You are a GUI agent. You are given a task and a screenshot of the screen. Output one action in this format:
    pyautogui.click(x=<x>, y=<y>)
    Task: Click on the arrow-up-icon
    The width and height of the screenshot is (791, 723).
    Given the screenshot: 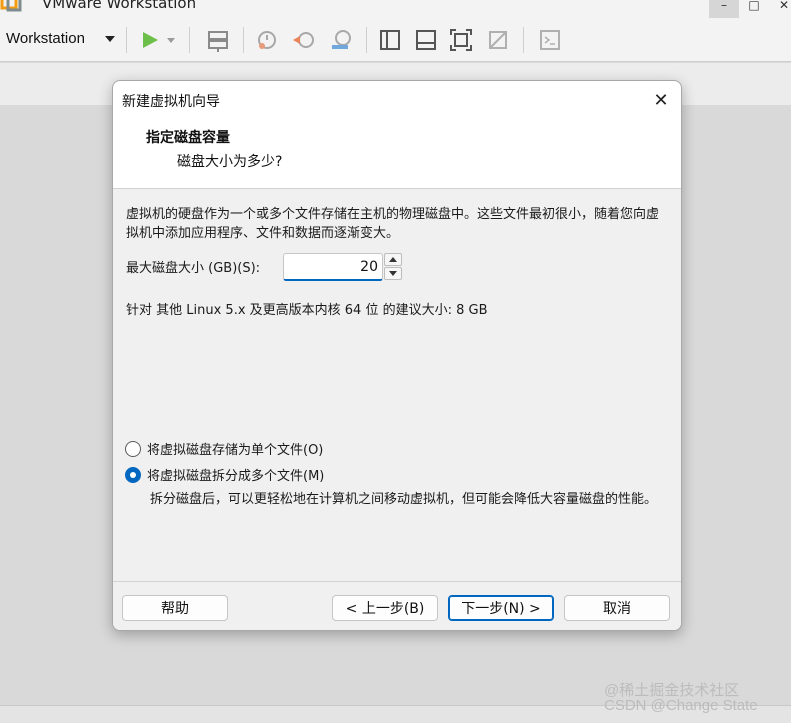 What is the action you would take?
    pyautogui.click(x=393, y=259)
    